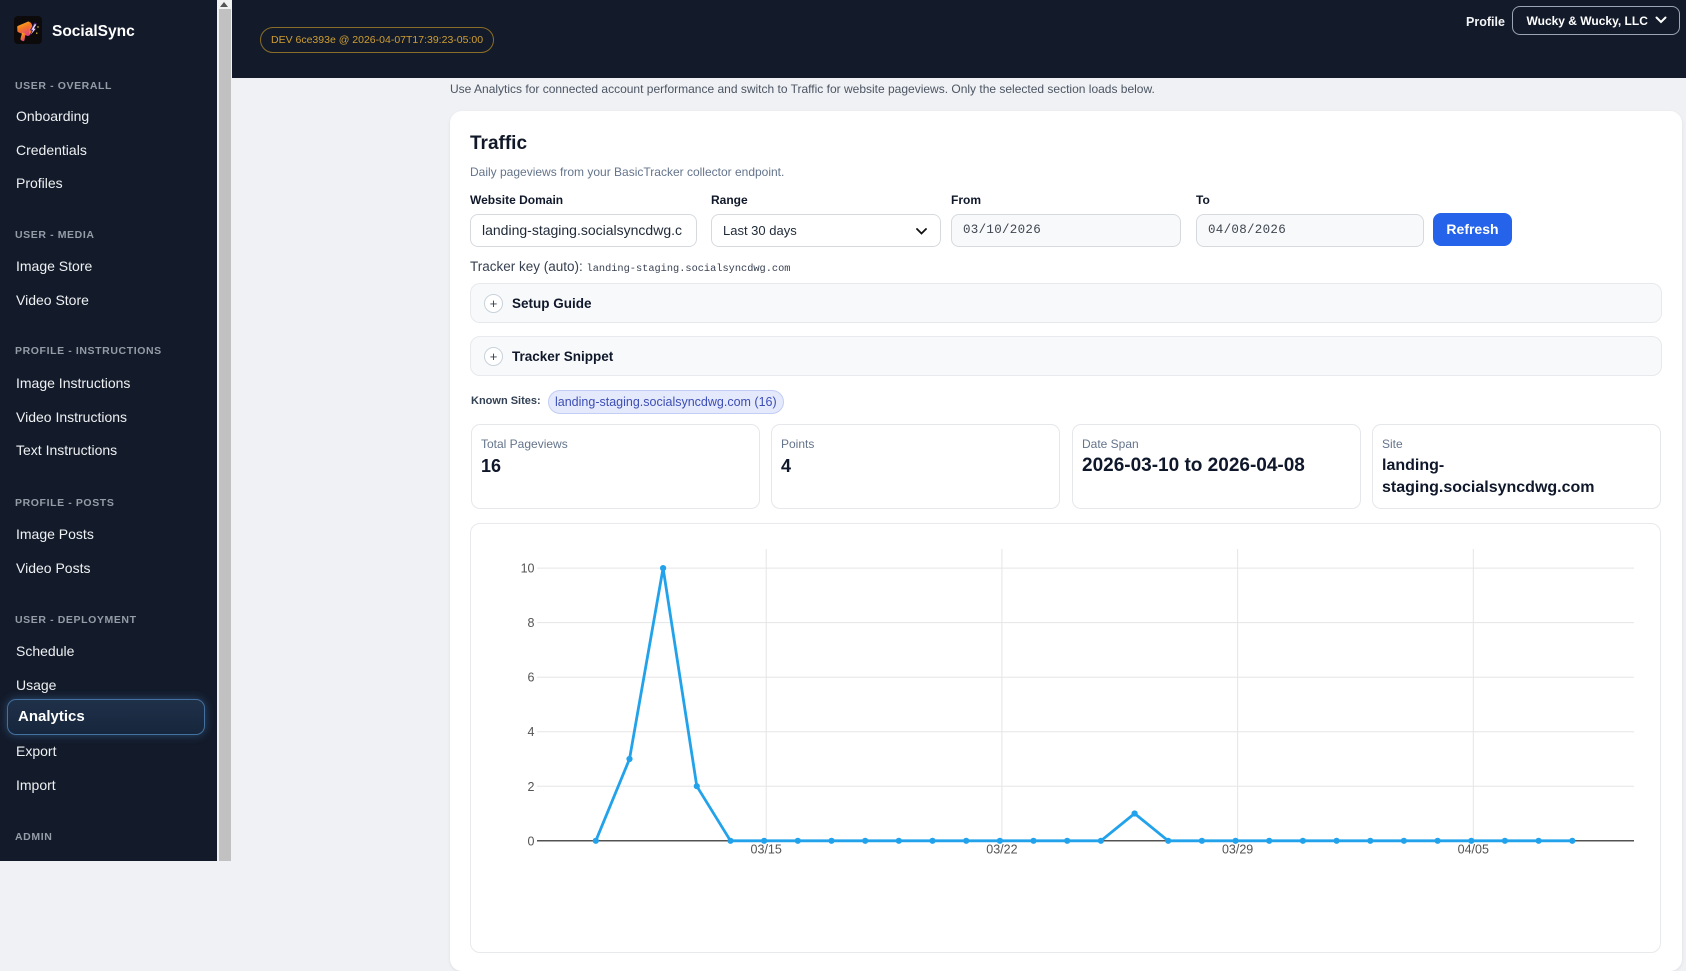 This screenshot has height=971, width=1686. Describe the element at coordinates (1473, 850) in the screenshot. I see `svg-text: 04/05` at that location.